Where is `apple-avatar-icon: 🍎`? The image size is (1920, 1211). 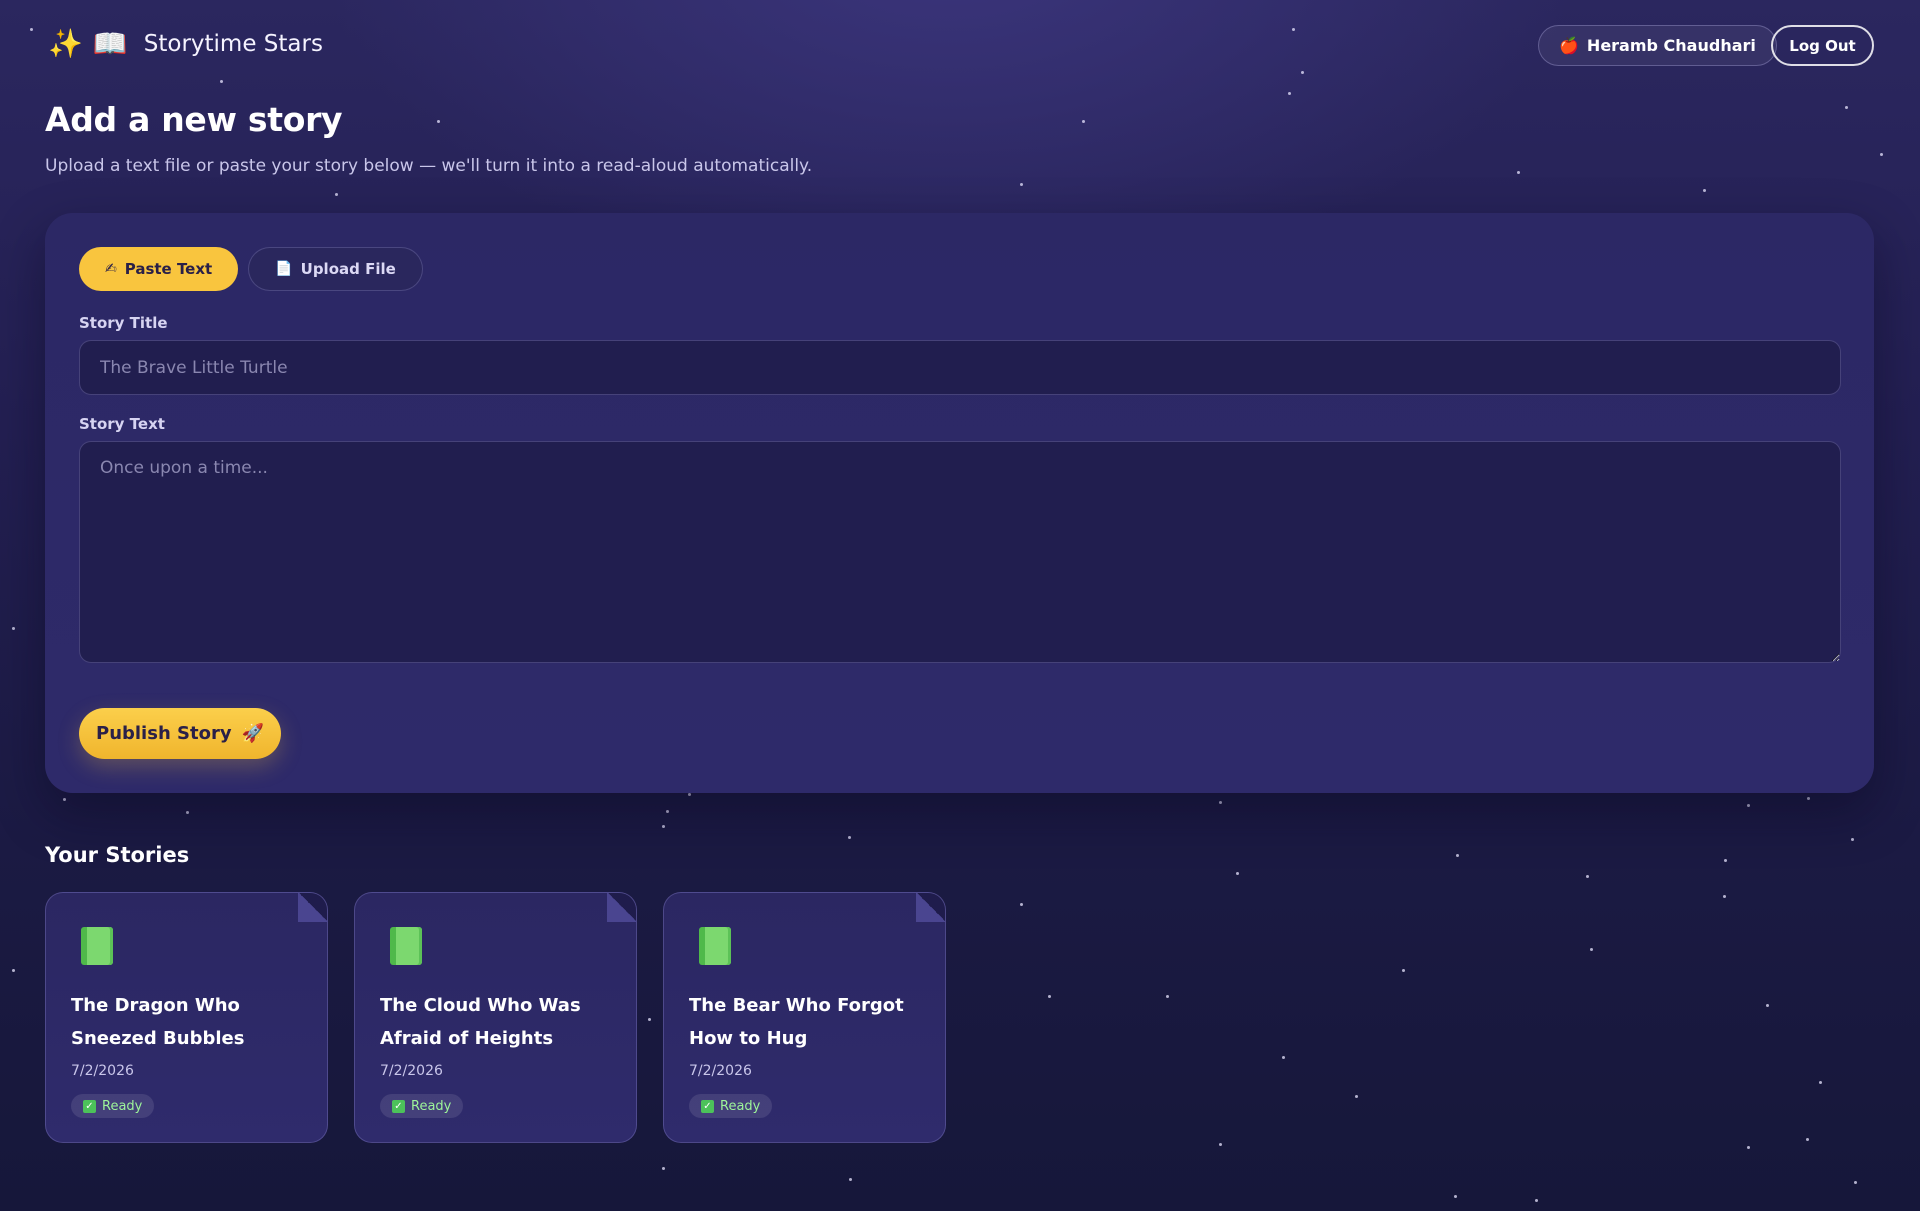
apple-avatar-icon: 🍎 is located at coordinates (1569, 45).